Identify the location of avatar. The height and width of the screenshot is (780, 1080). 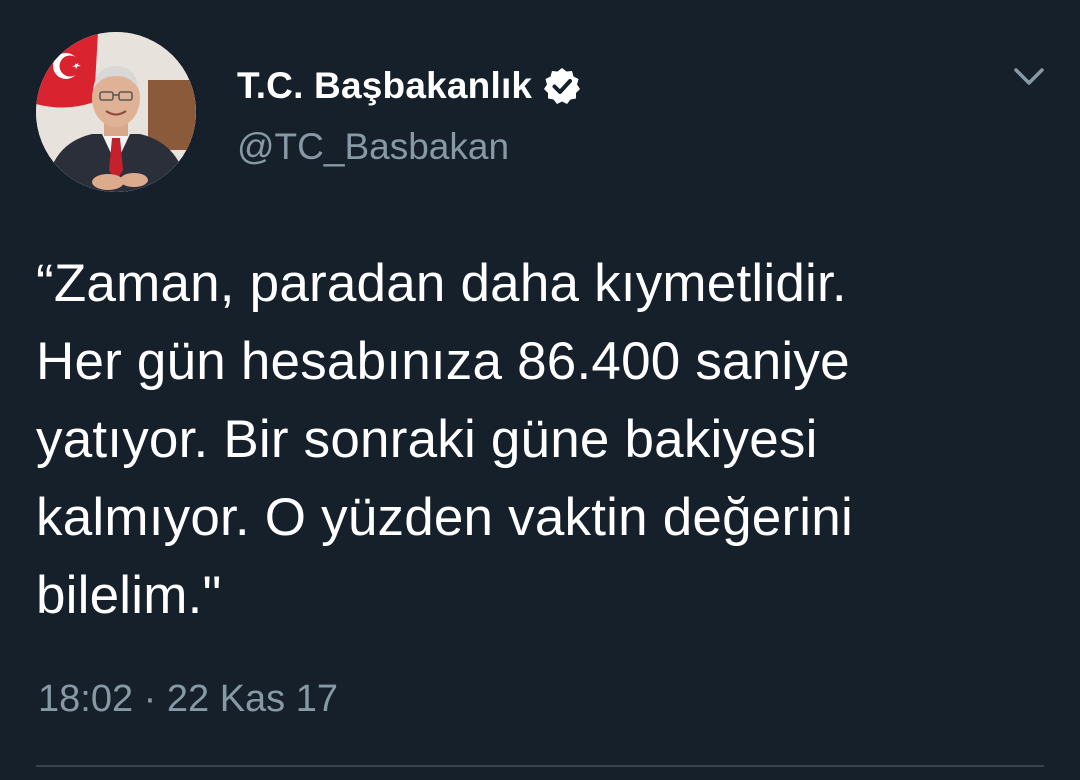
(116, 112).